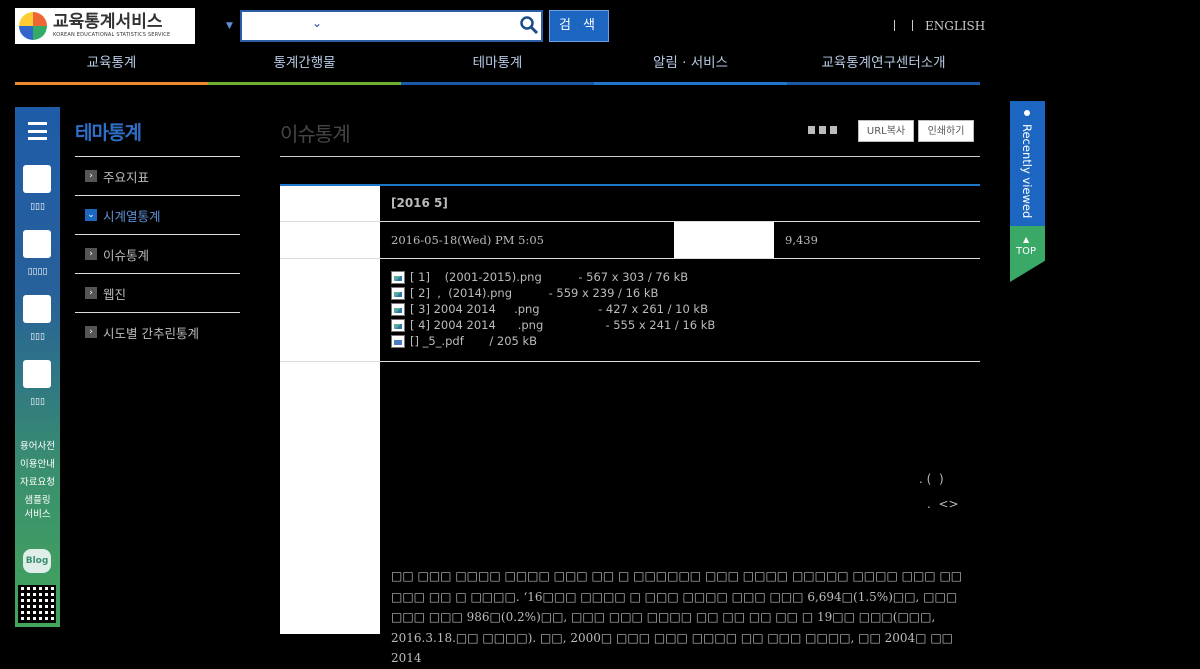 The width and height of the screenshot is (1200, 669). I want to click on sub-nav: › 주요지표 ⌄ 시계열통계 › 이슈통계 › 웹진 › 시도별 간추린통계, so click(157, 253).